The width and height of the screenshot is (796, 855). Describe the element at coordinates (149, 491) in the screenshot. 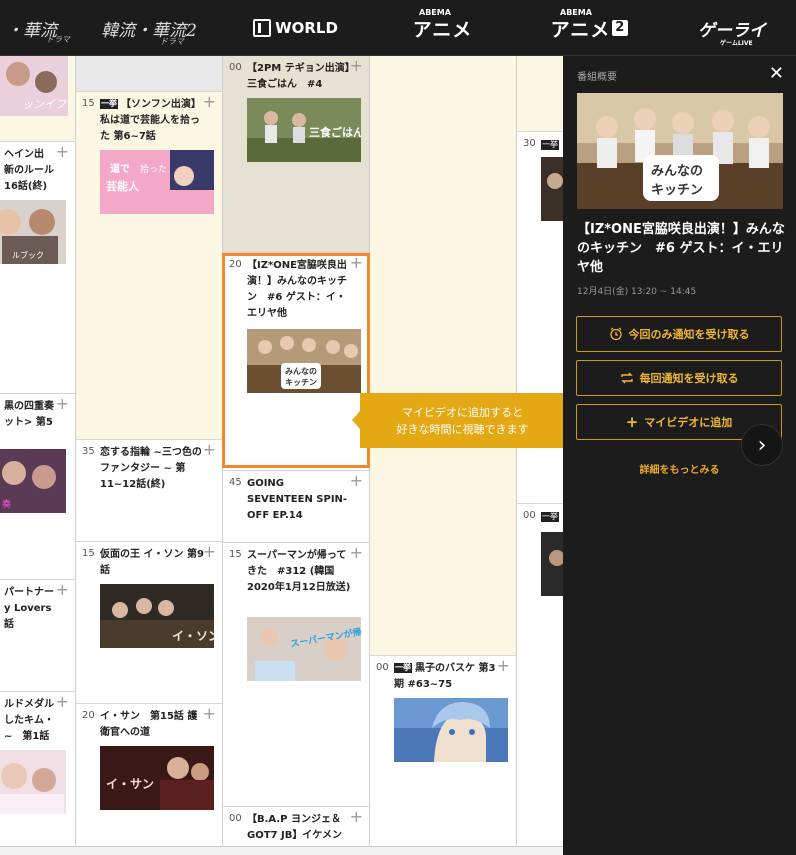

I see `program-cell: 35 恋する指輪 ~三つ色のファンタジー ~ 第11~12話(終) +` at that location.